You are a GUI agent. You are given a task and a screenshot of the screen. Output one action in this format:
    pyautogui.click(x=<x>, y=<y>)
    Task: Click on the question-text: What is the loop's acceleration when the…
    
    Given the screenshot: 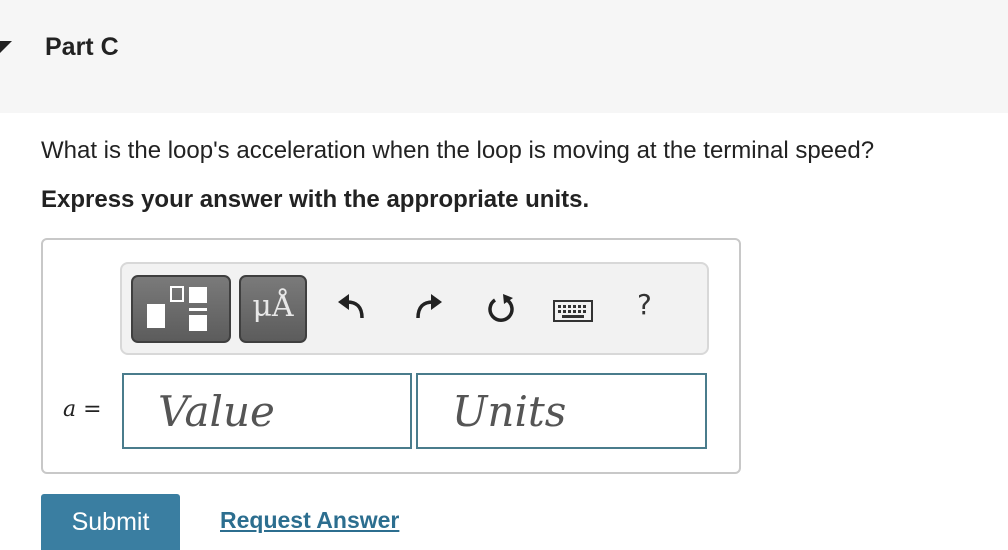 What is the action you would take?
    pyautogui.click(x=458, y=150)
    